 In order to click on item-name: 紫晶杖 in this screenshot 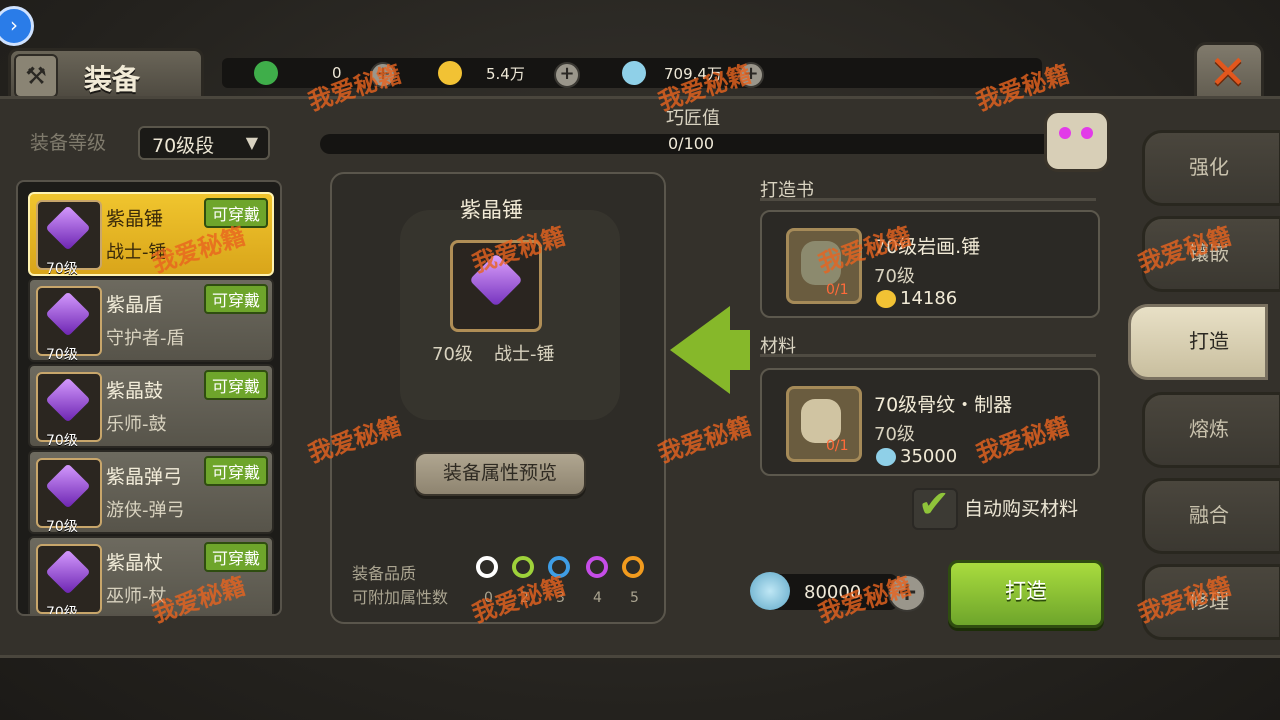, I will do `click(135, 563)`.